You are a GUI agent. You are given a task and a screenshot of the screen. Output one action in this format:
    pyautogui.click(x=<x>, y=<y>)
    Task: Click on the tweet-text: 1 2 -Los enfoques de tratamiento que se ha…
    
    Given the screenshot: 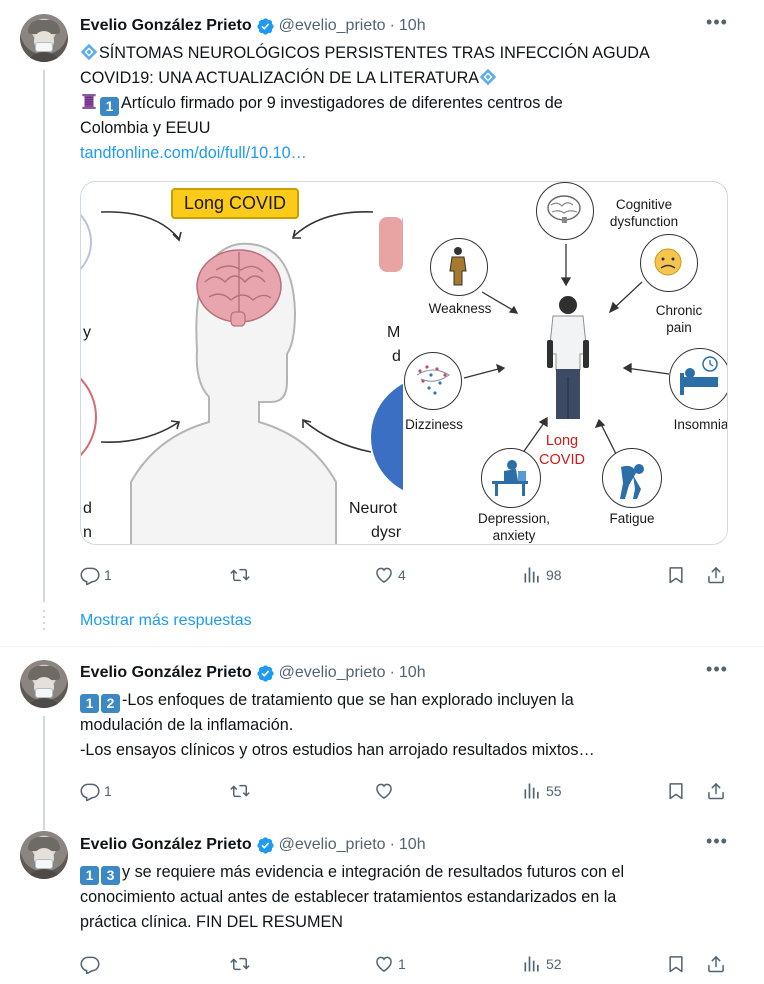 What is the action you would take?
    pyautogui.click(x=400, y=725)
    